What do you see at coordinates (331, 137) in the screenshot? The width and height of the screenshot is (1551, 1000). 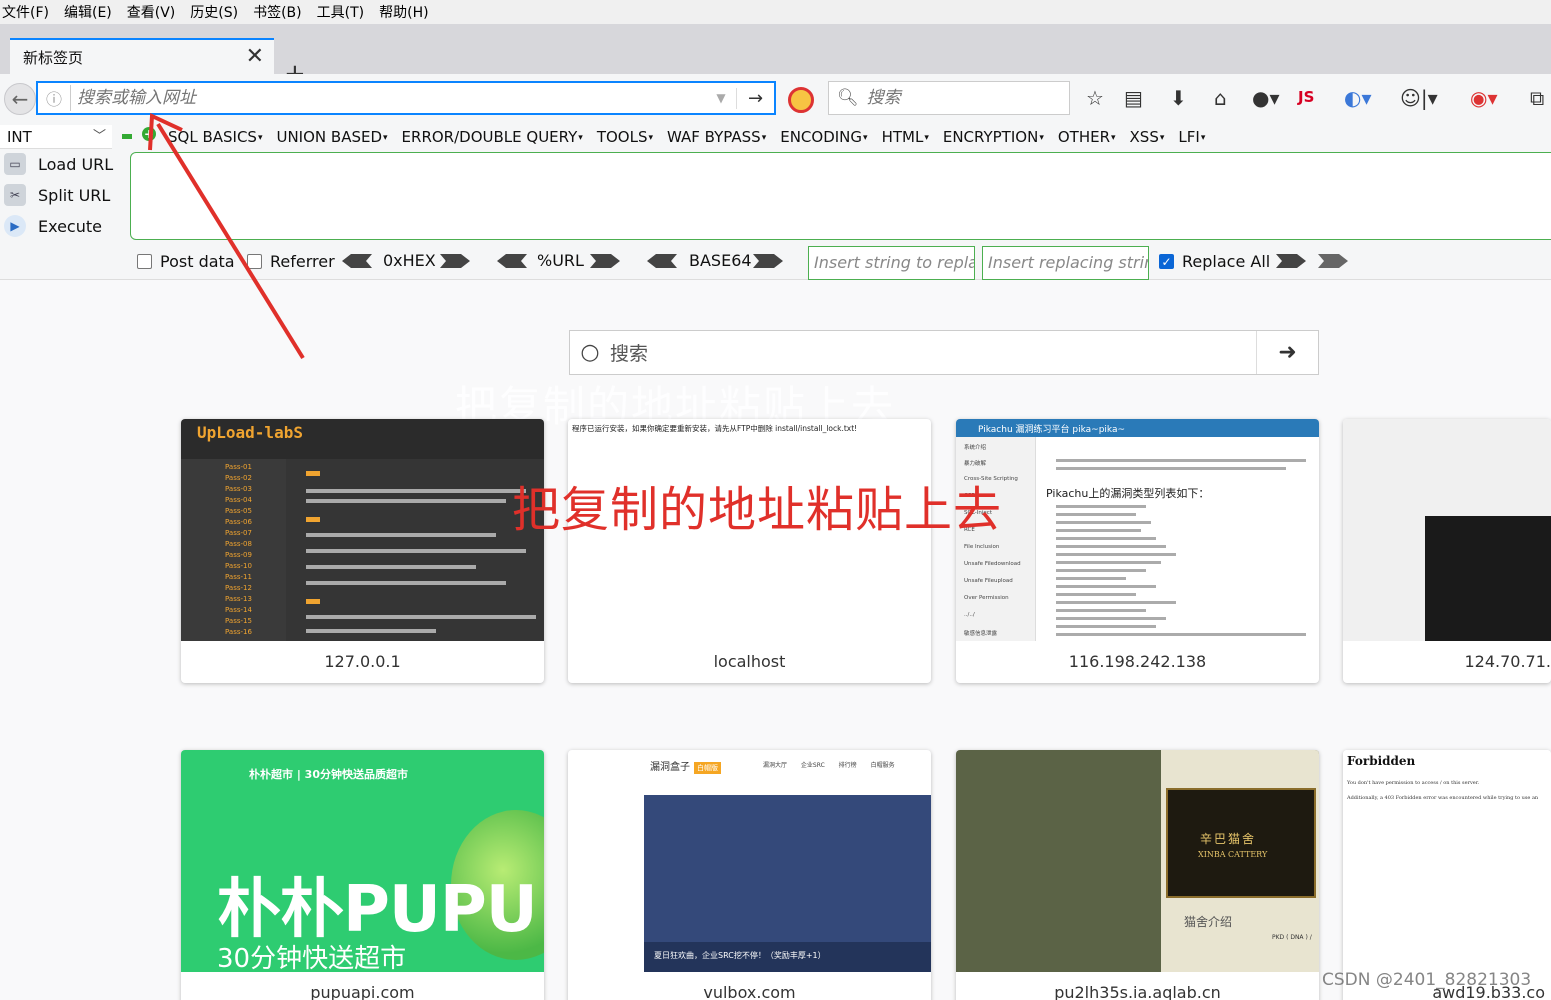 I see `hackbar-menu-union-based: UNION BASED` at bounding box center [331, 137].